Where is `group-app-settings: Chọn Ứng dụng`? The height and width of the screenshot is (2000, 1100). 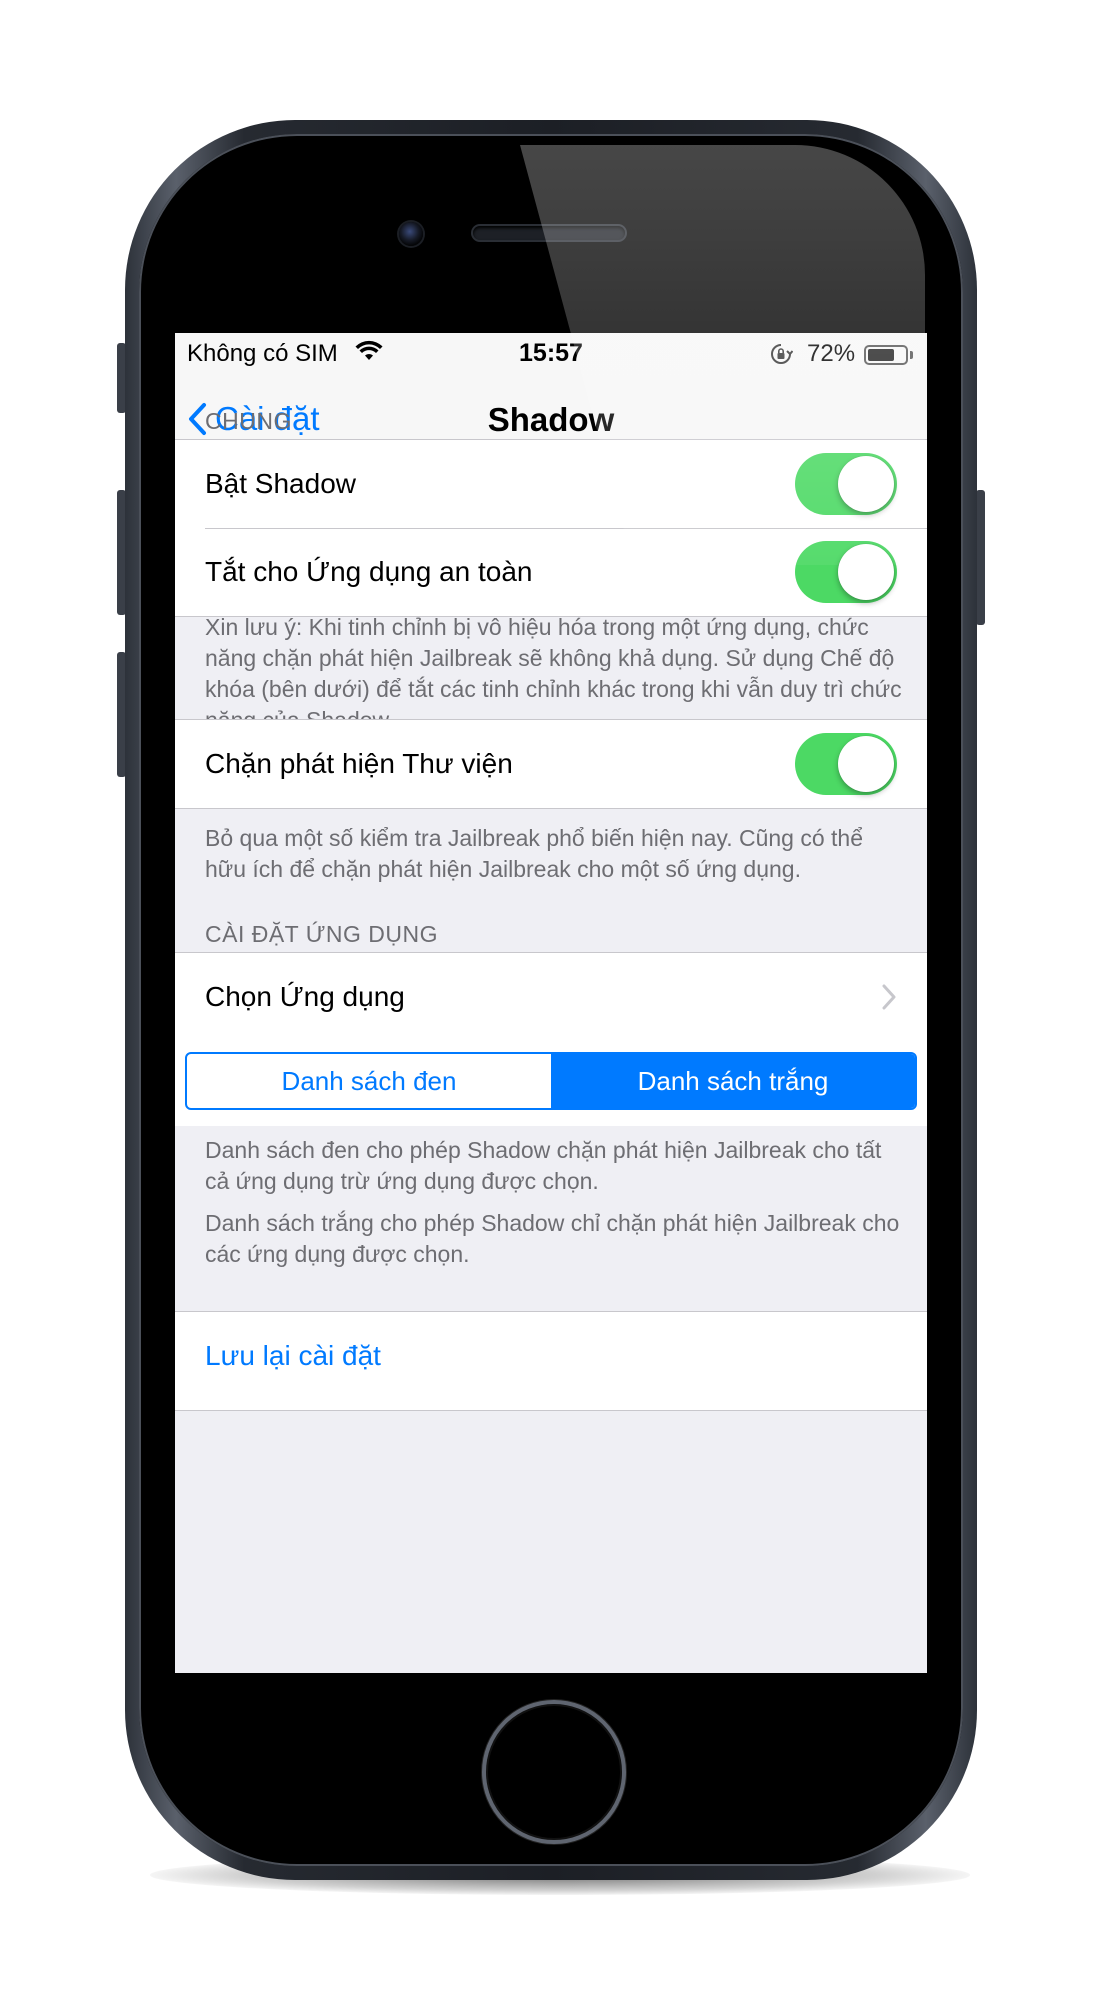
group-app-settings: Chọn Ứng dụng is located at coordinates (551, 997).